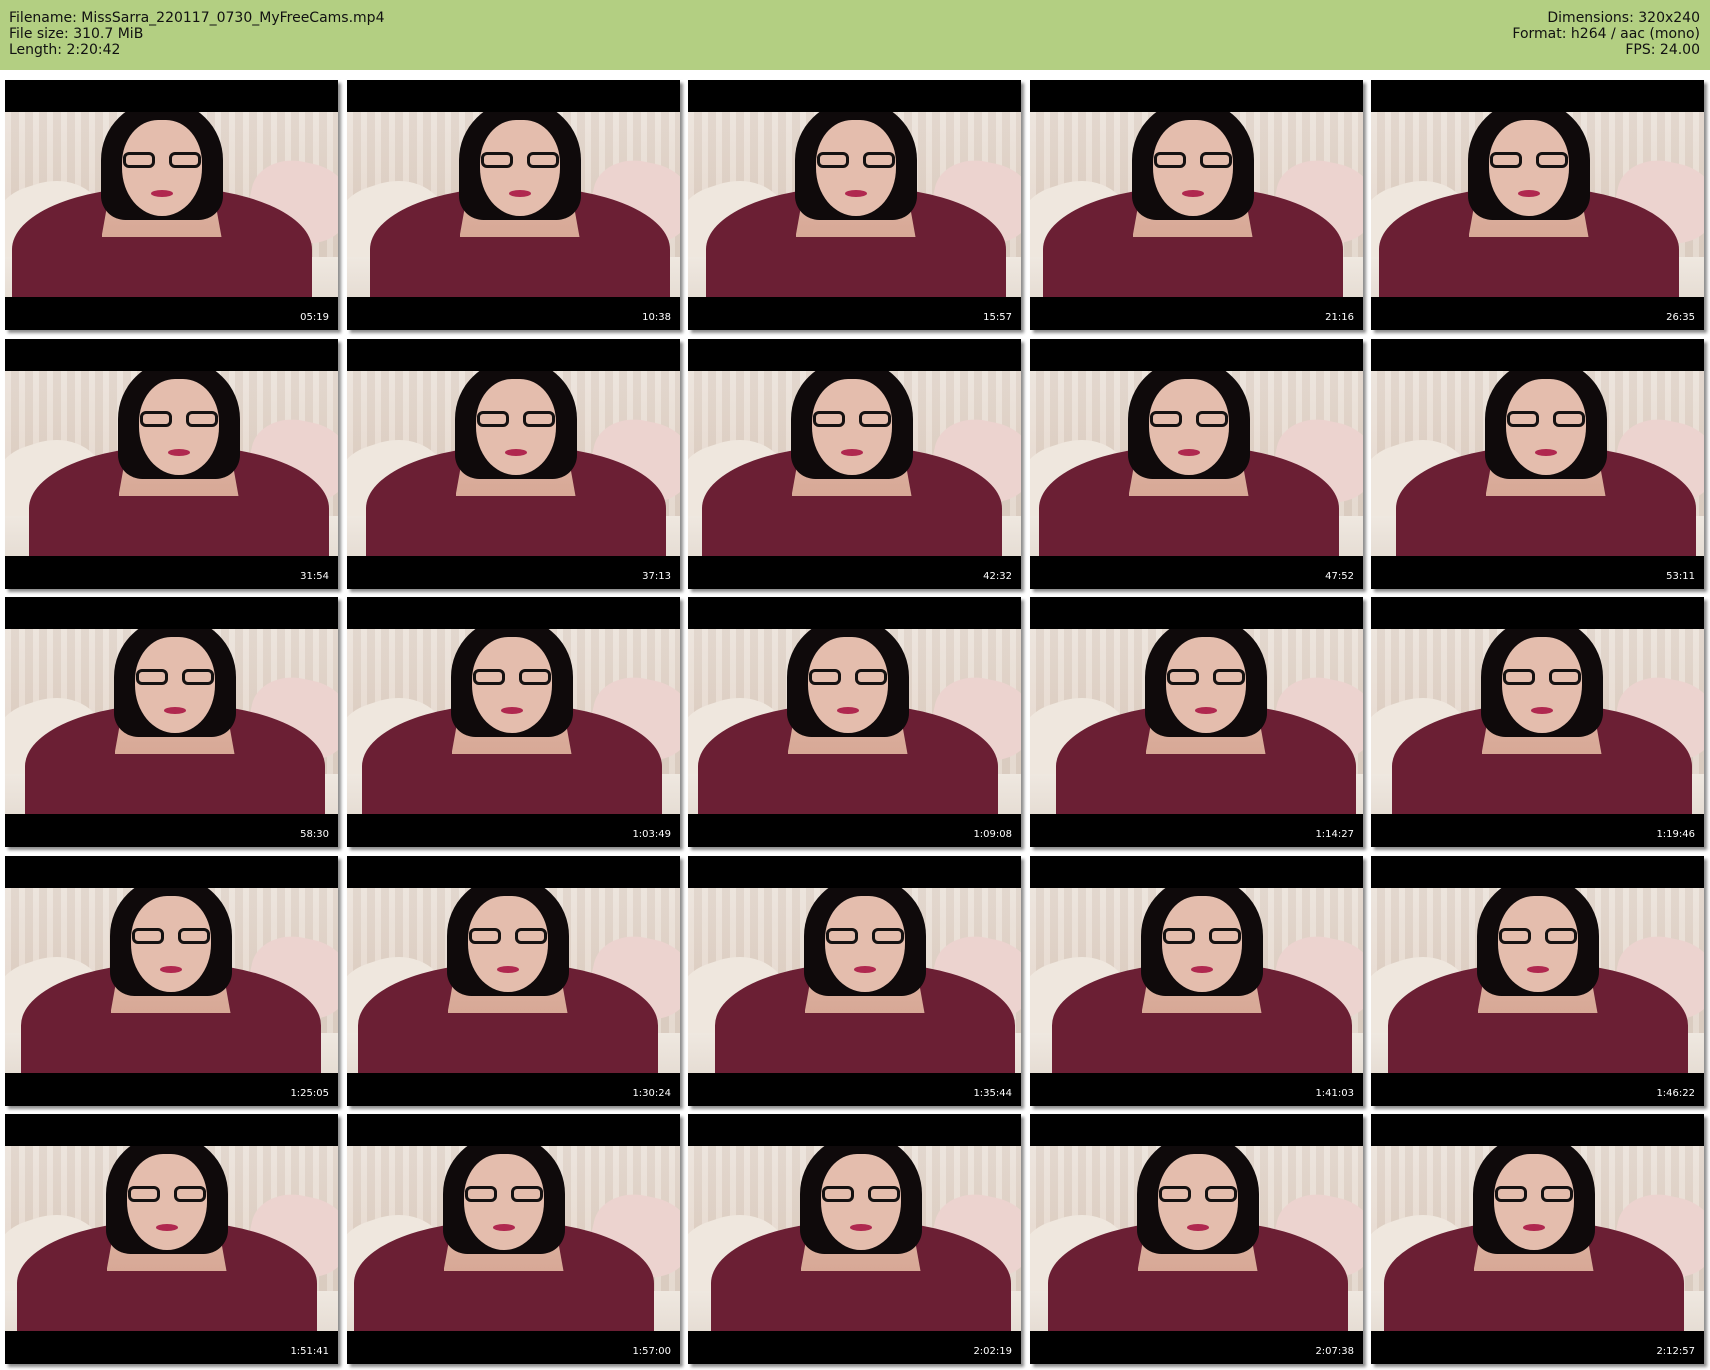 This screenshot has width=1710, height=1370. I want to click on video-thumbnail: 1:57:00, so click(513, 1239).